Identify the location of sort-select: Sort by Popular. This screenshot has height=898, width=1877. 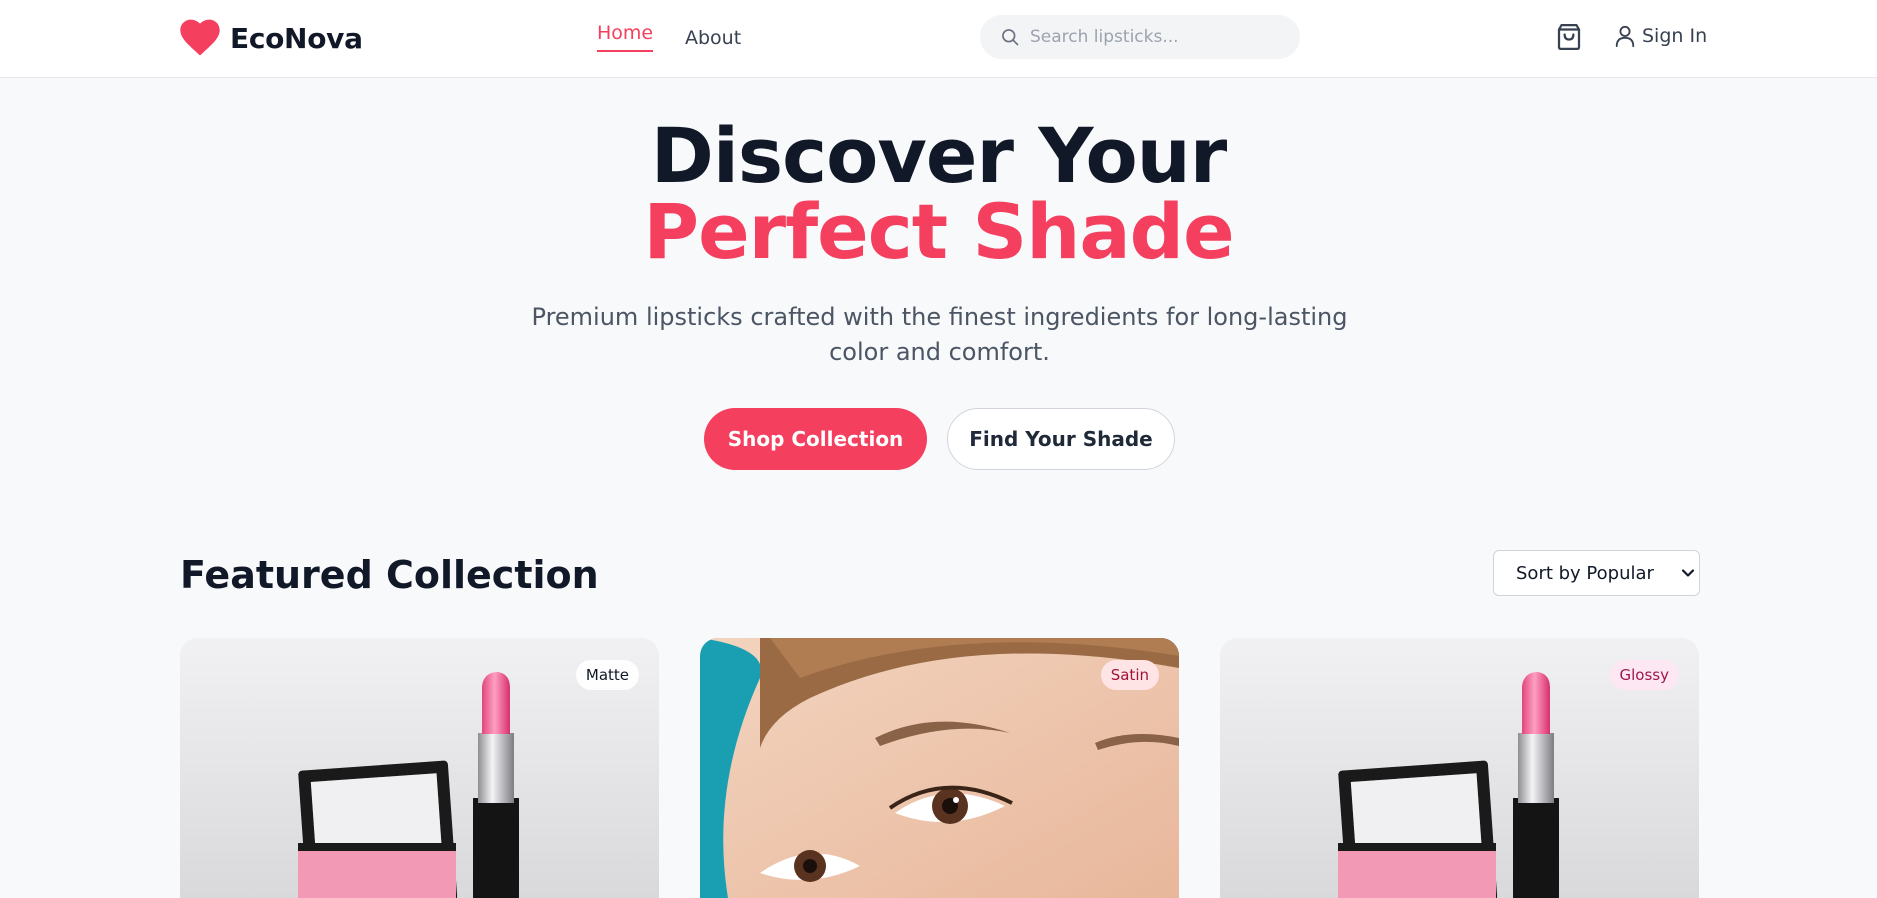
(1596, 573).